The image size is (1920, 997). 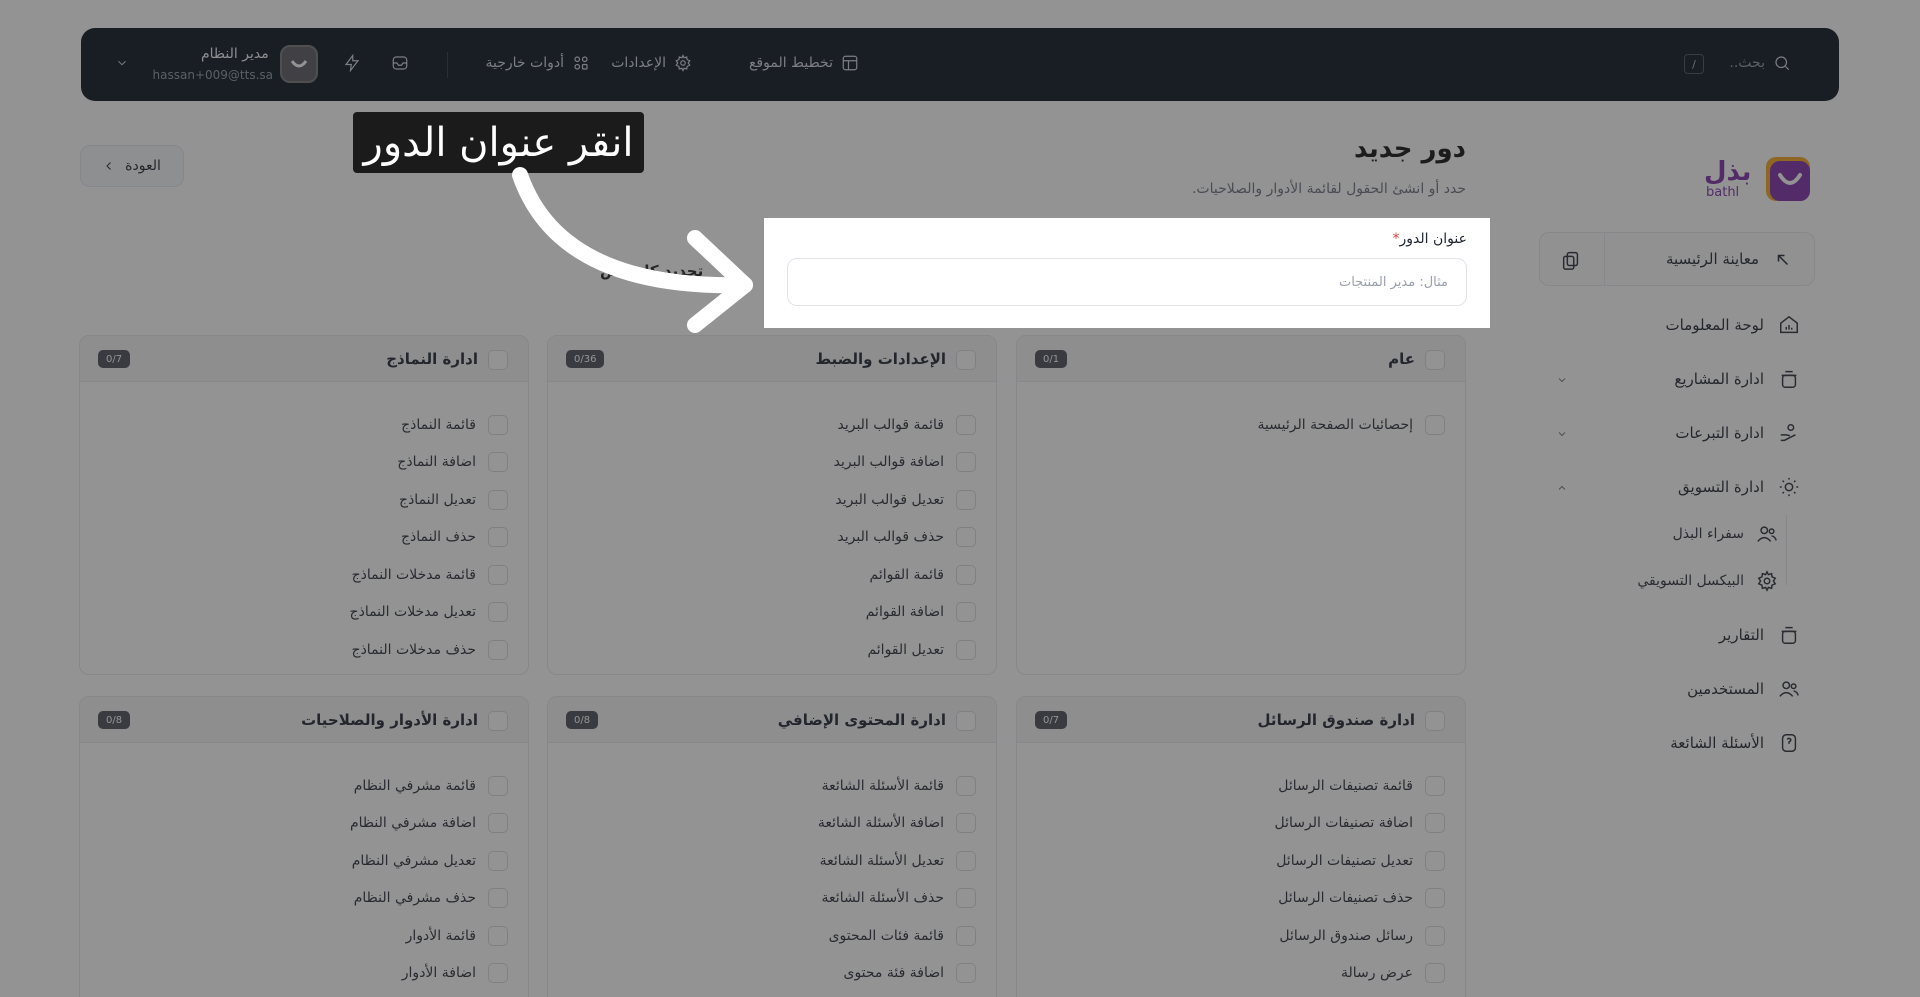 I want to click on permission-item: قائمة تصنيفات الرسائل, so click(x=1241, y=786).